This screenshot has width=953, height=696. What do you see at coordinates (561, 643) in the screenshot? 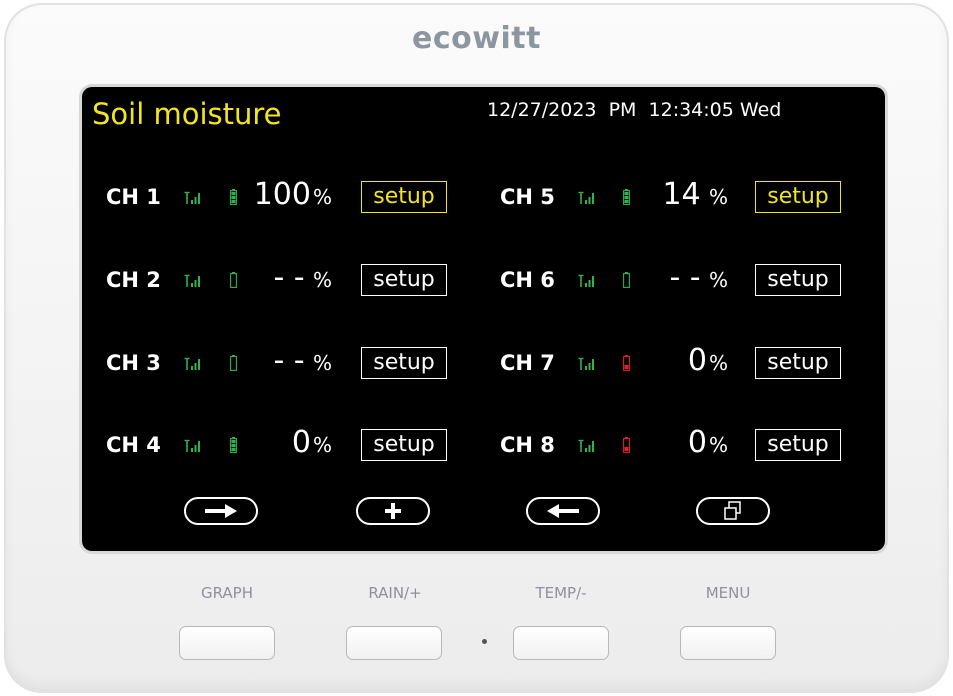
I see `temp-minus-button` at bounding box center [561, 643].